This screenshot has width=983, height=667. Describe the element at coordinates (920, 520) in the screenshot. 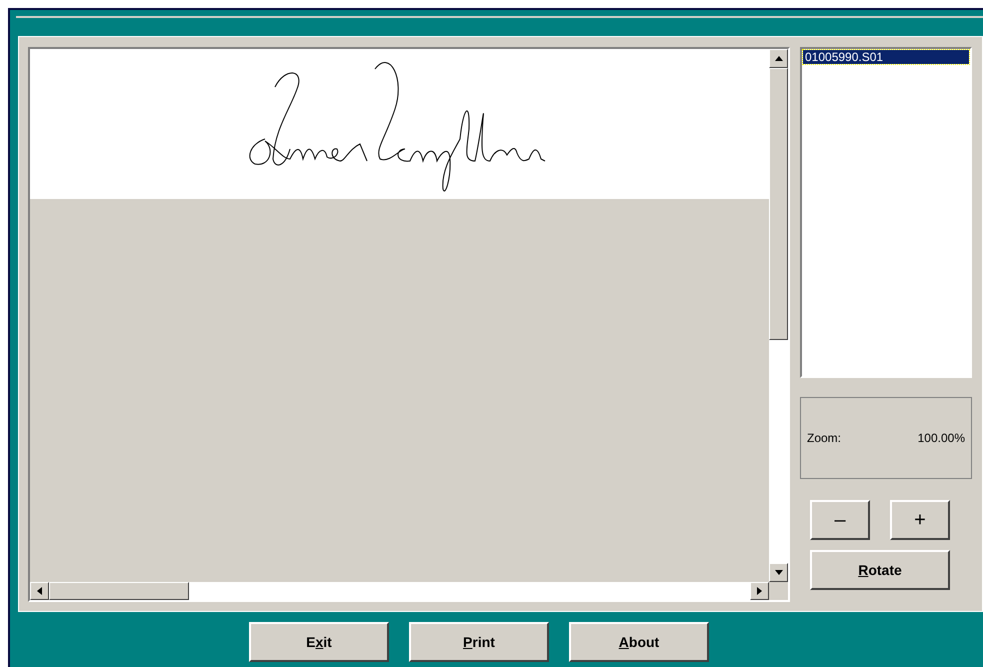

I see `zoom-in-button: +` at that location.